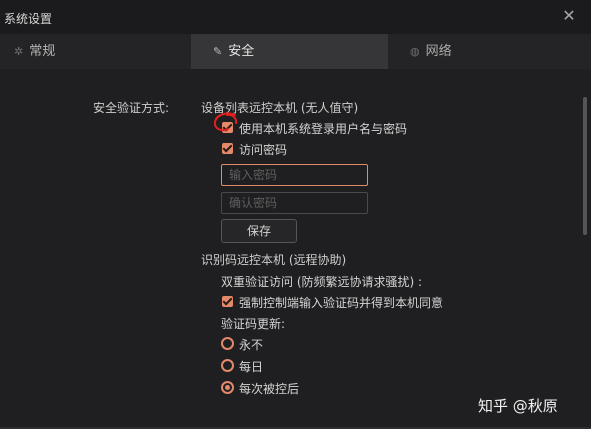 The height and width of the screenshot is (429, 591). Describe the element at coordinates (415, 51) in the screenshot. I see `globe-icon: ◍` at that location.